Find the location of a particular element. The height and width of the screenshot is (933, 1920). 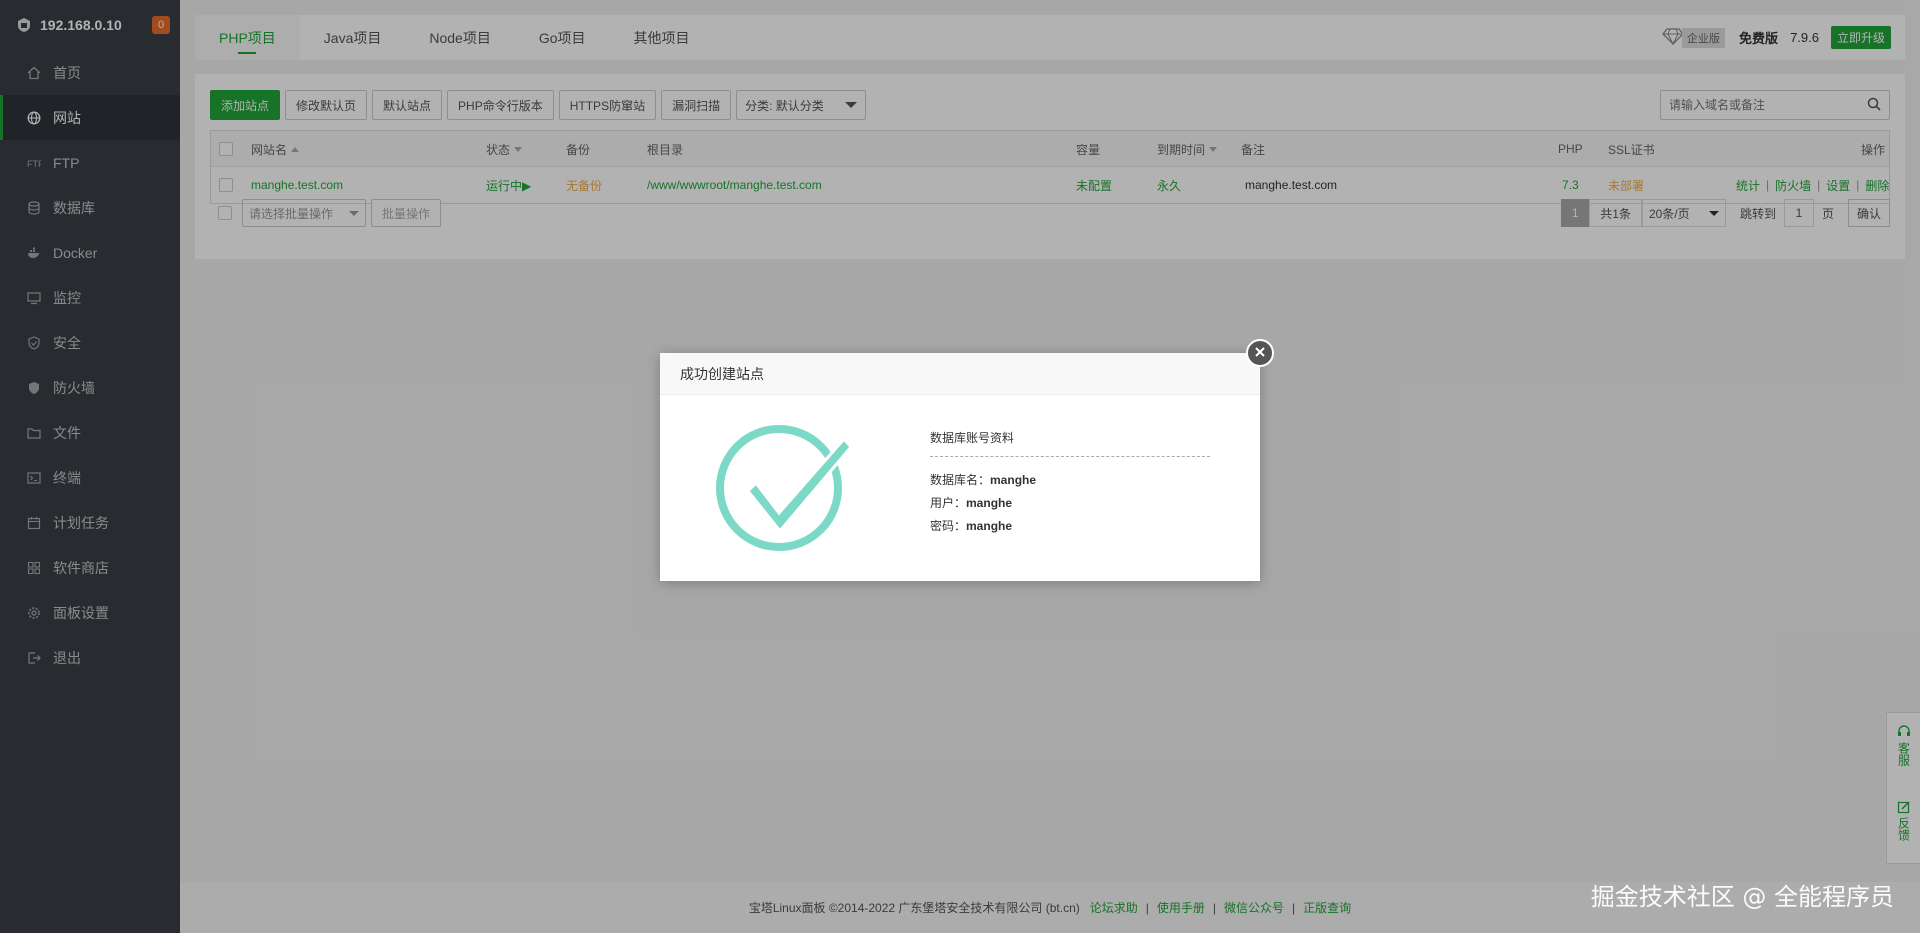

close-icon is located at coordinates (1260, 353).